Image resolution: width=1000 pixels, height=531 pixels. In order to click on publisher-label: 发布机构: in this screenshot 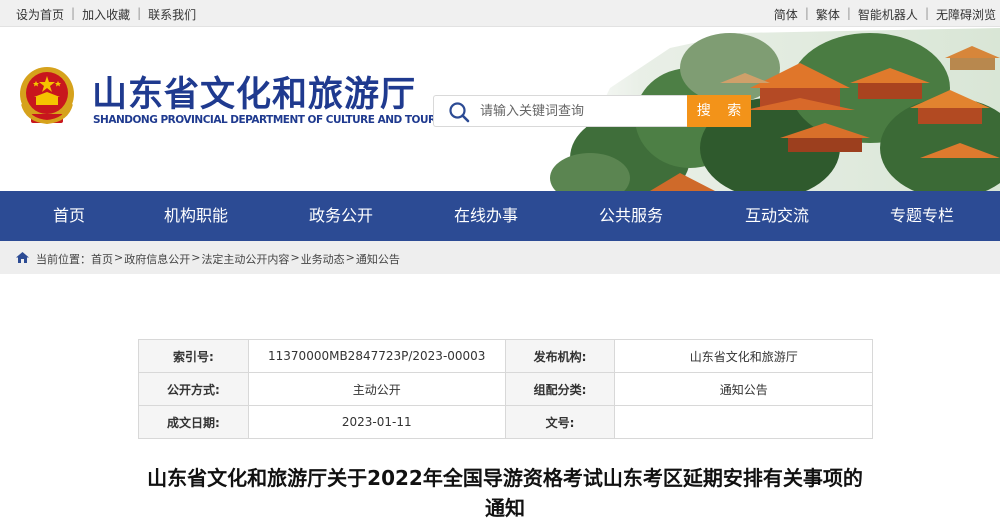, I will do `click(560, 356)`.